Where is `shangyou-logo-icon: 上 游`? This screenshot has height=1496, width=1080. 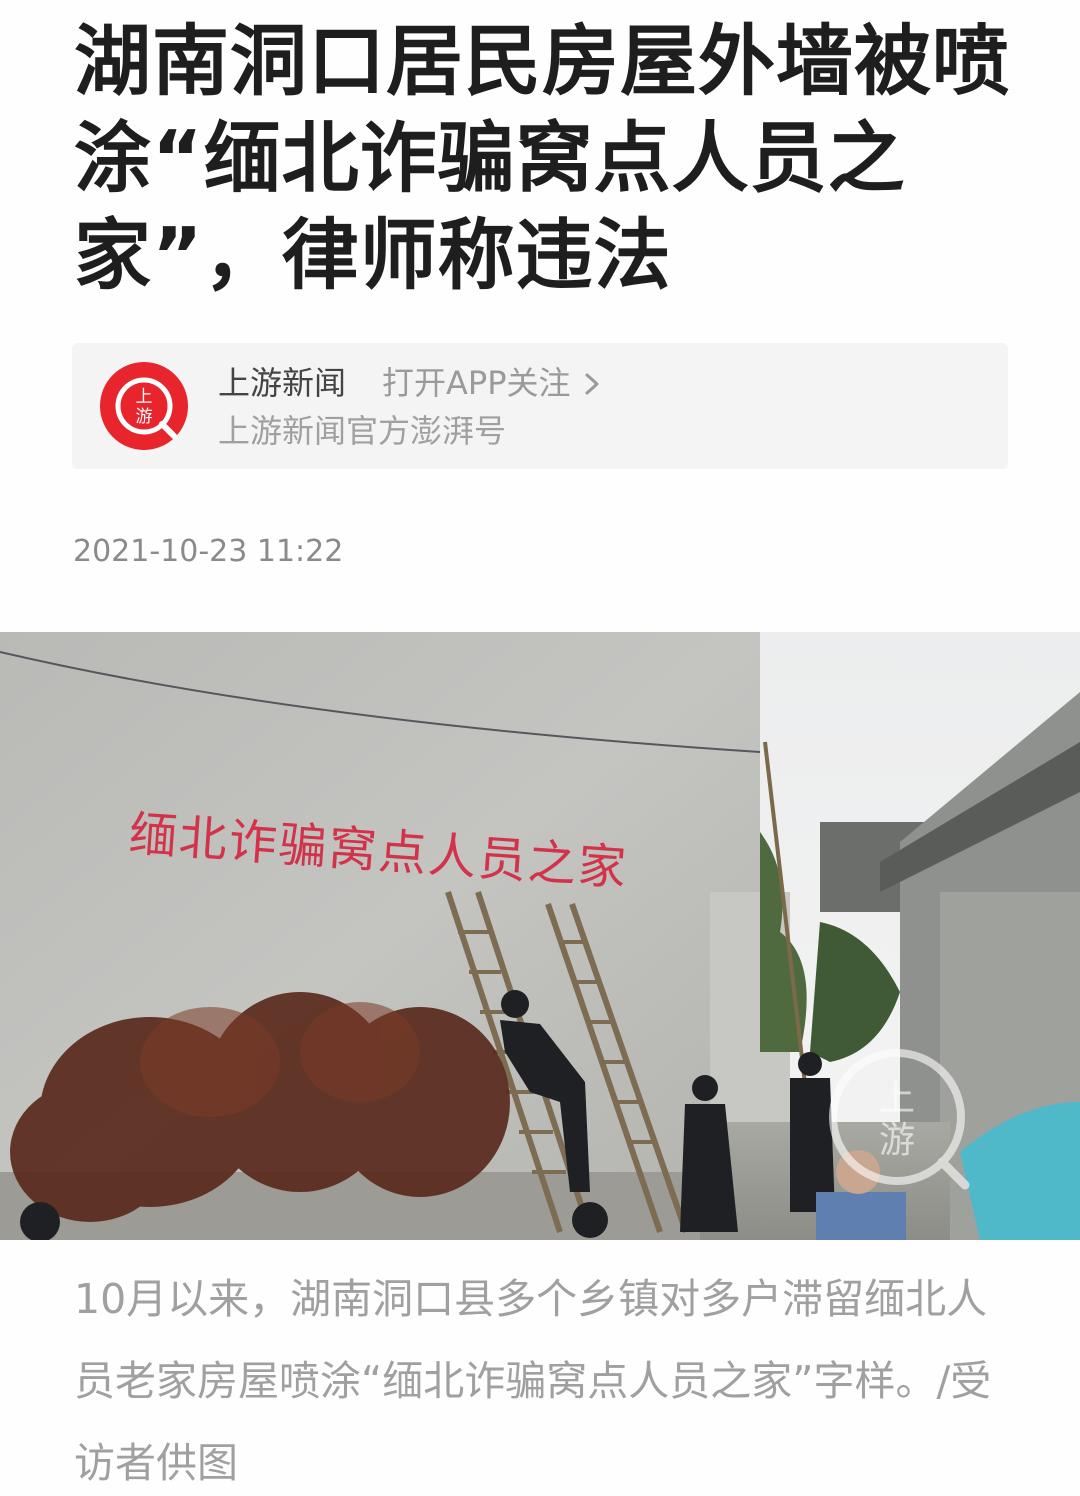 shangyou-logo-icon: 上 游 is located at coordinates (144, 406).